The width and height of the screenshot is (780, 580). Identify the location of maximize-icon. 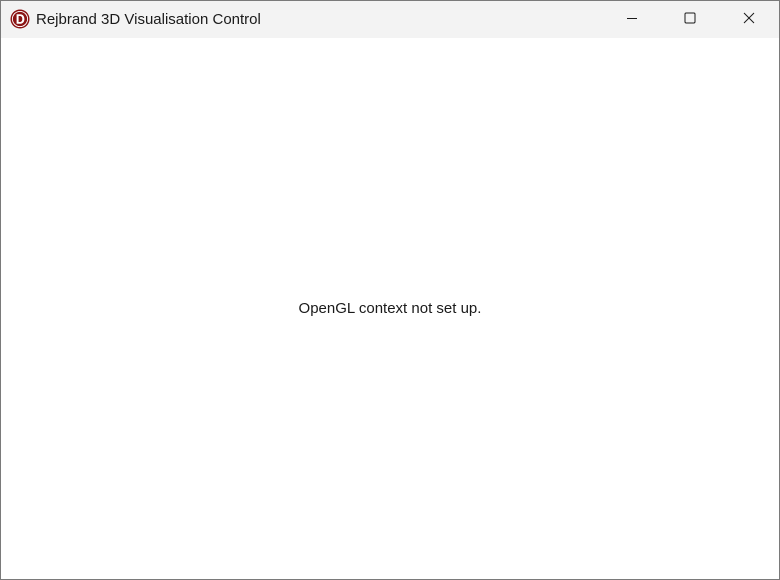
(690, 20).